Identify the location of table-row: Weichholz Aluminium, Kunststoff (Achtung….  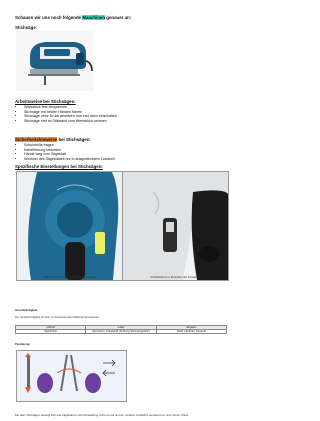
(121, 332).